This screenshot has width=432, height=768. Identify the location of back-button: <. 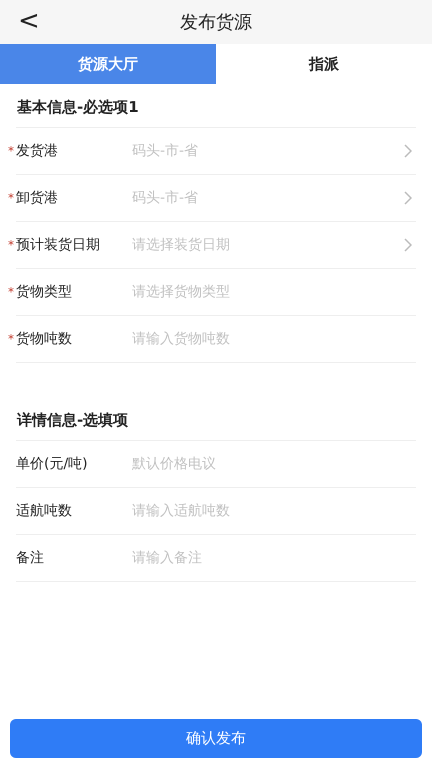
(29, 21).